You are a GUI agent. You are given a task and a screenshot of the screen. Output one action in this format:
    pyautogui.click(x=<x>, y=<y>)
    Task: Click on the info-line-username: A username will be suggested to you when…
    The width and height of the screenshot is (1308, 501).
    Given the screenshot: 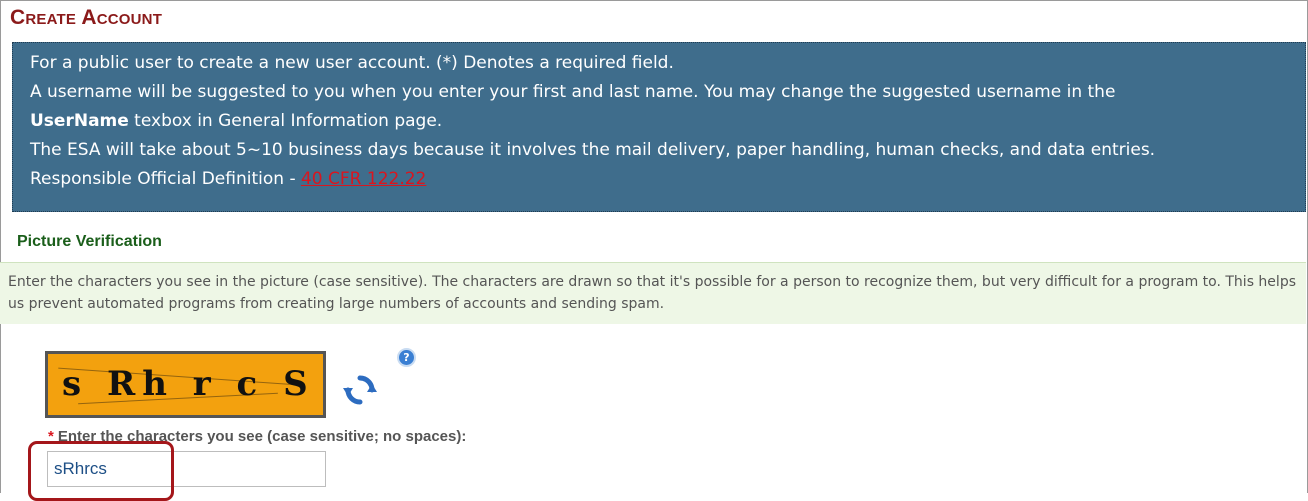 What is the action you would take?
    pyautogui.click(x=573, y=92)
    